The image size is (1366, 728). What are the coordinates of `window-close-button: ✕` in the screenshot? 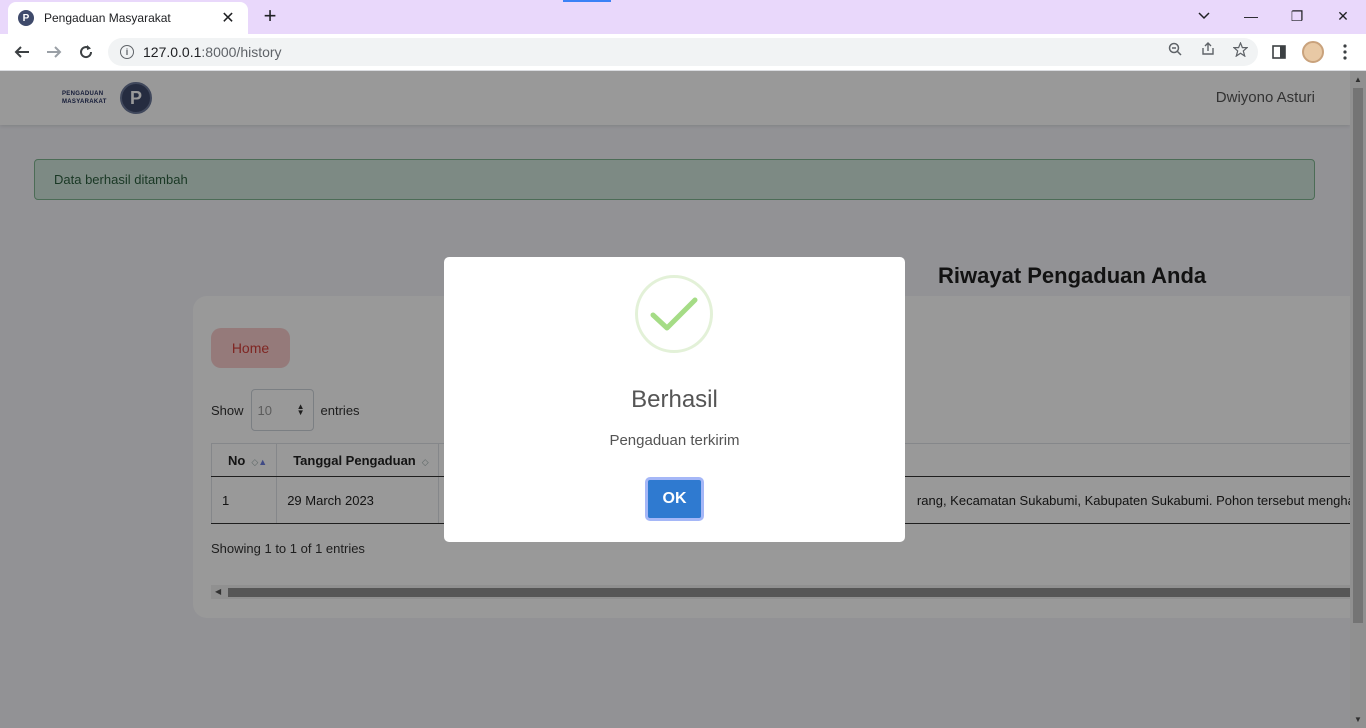 It's located at (1343, 16).